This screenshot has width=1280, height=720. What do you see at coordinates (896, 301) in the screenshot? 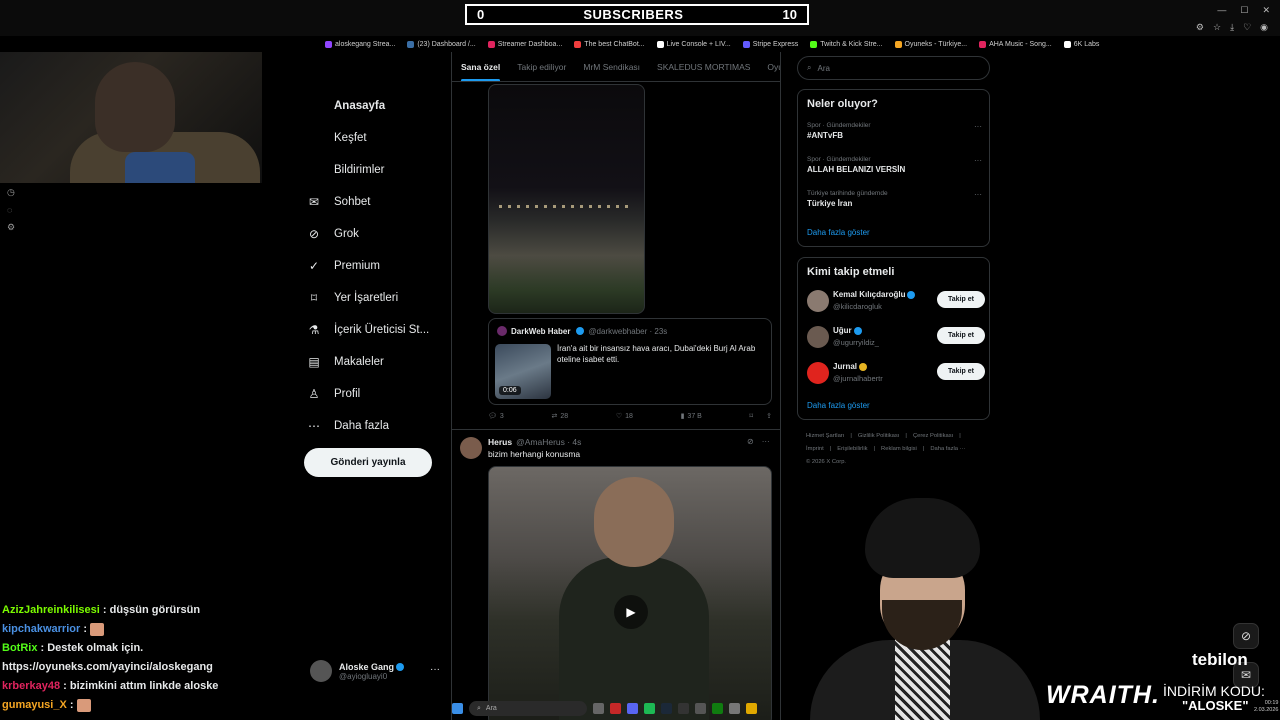
I see `follow-suggestion: Kemal Kılıçdaroğlu @kilicdarogluk Takip et` at bounding box center [896, 301].